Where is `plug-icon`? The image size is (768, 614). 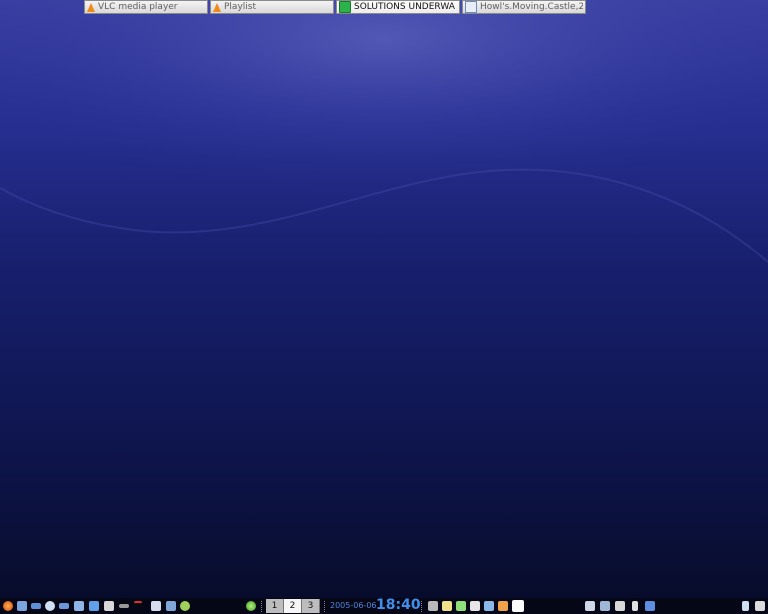 plug-icon is located at coordinates (433, 606).